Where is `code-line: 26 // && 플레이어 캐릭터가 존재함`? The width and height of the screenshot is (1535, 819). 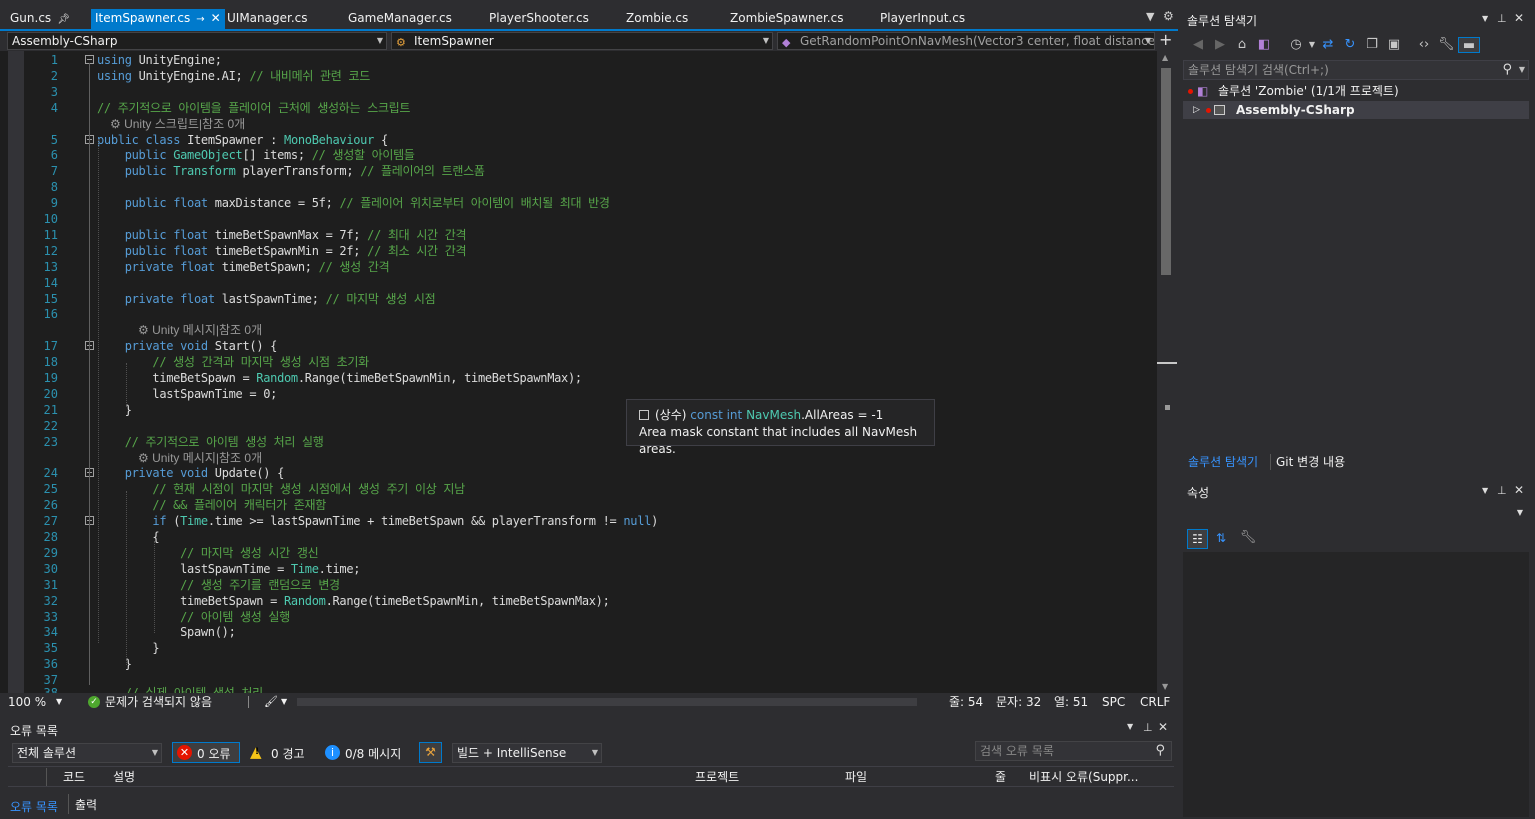
code-line: 26 // && 플레이어 캐릭터가 존재함 is located at coordinates (578, 505).